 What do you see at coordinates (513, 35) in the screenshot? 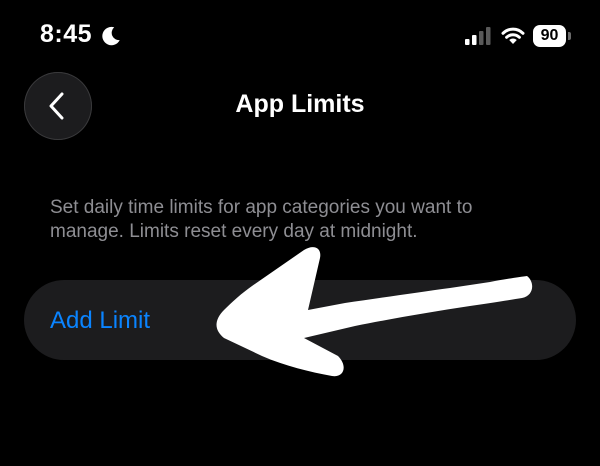
I see `wifi-icon` at bounding box center [513, 35].